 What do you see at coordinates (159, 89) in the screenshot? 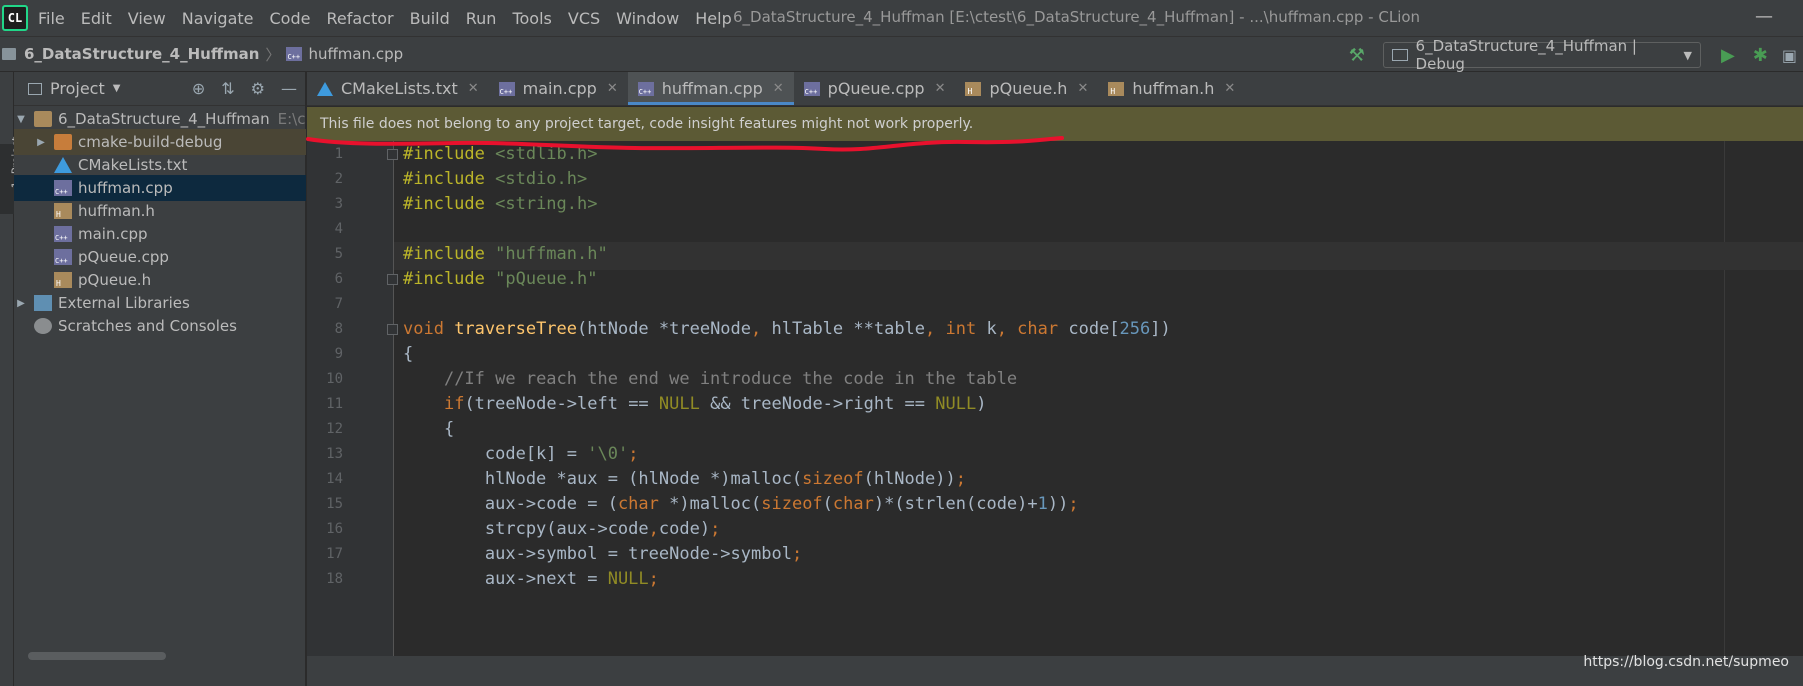
I see `project-panel-header: Project ▼ ⊕ ⇅ ⚙ —` at bounding box center [159, 89].